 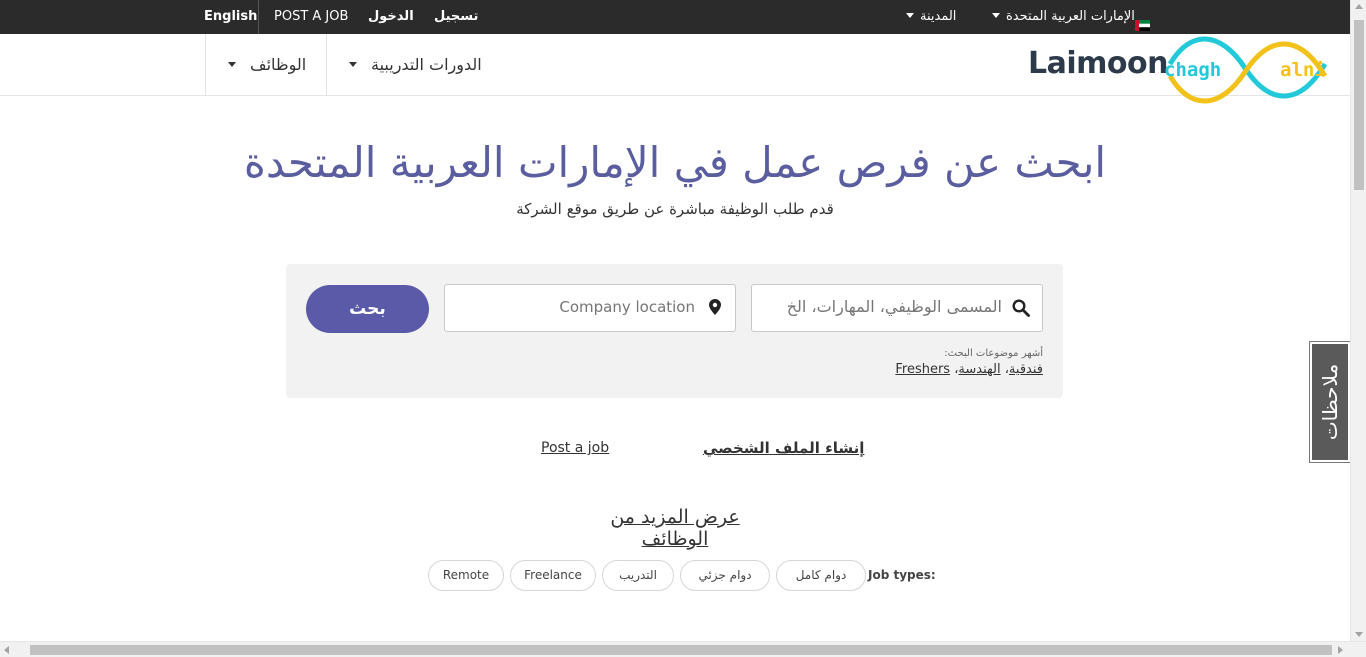 I want to click on register-link: تسجيل, so click(x=456, y=17).